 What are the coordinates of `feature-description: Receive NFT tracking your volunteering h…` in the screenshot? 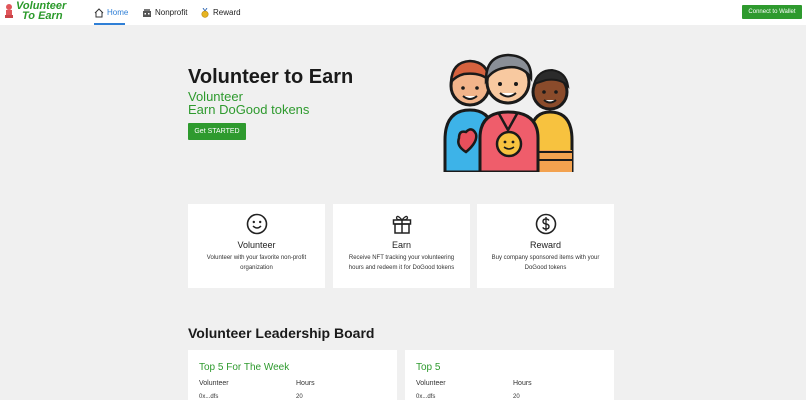 It's located at (401, 263).